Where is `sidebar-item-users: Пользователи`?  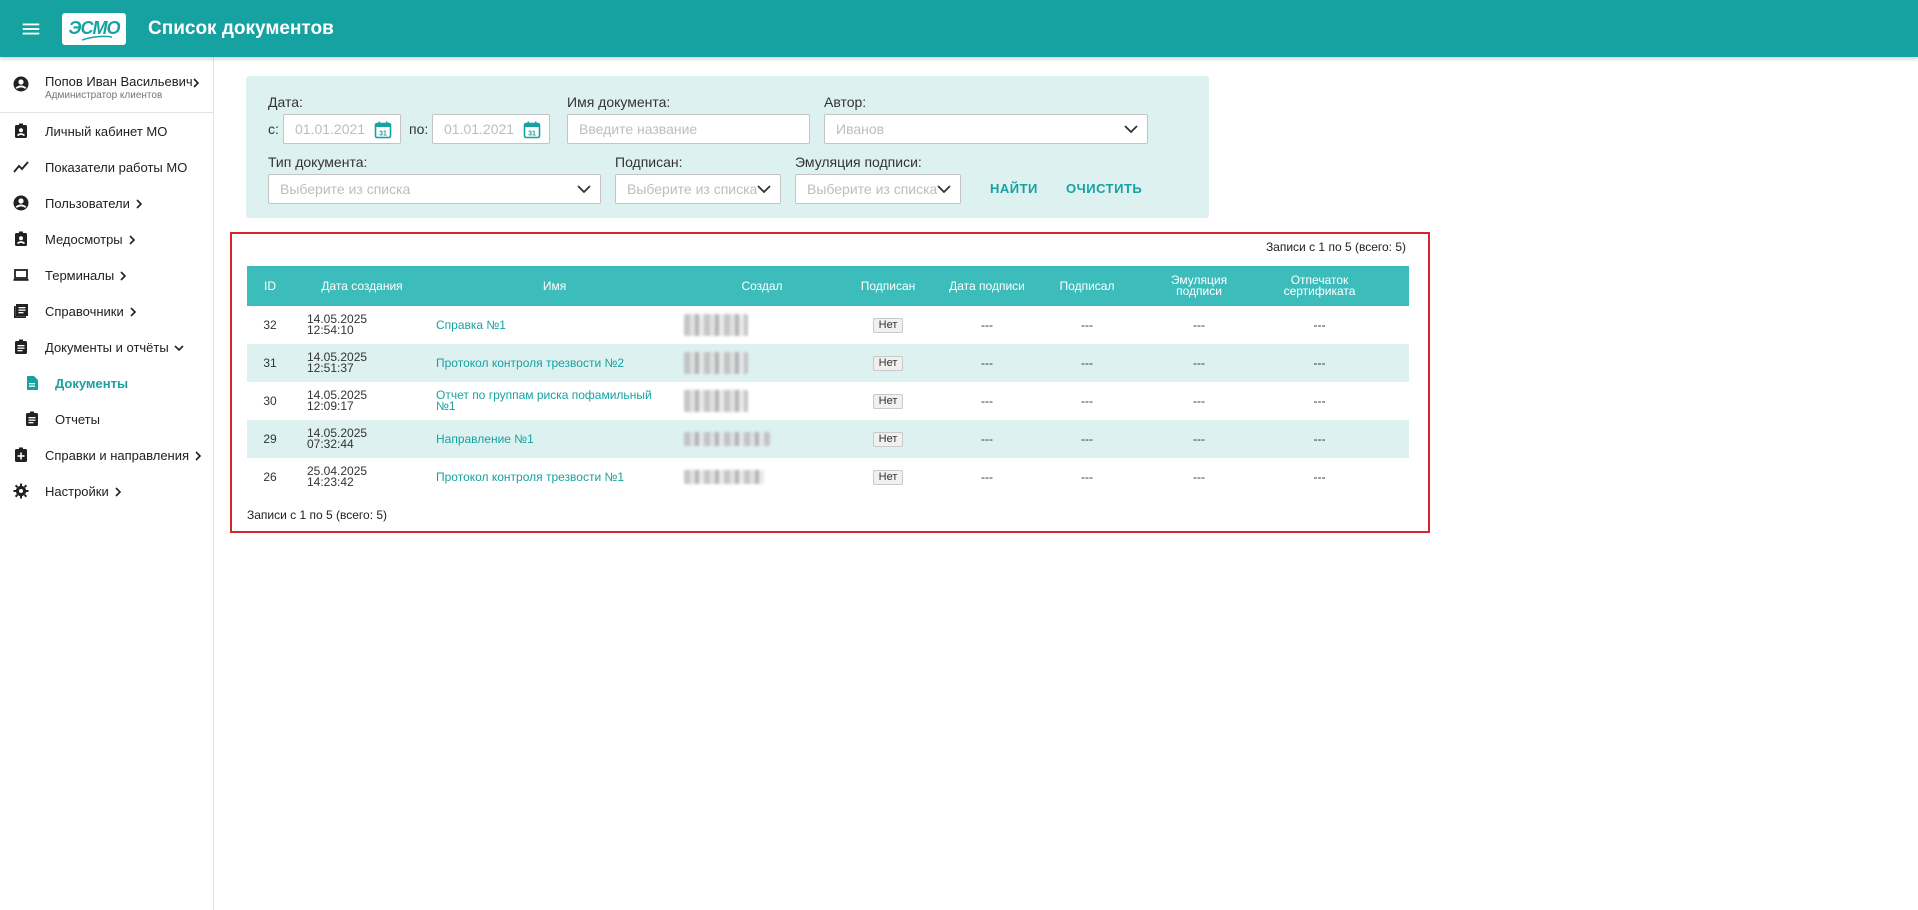 sidebar-item-users: Пользователи is located at coordinates (106, 203).